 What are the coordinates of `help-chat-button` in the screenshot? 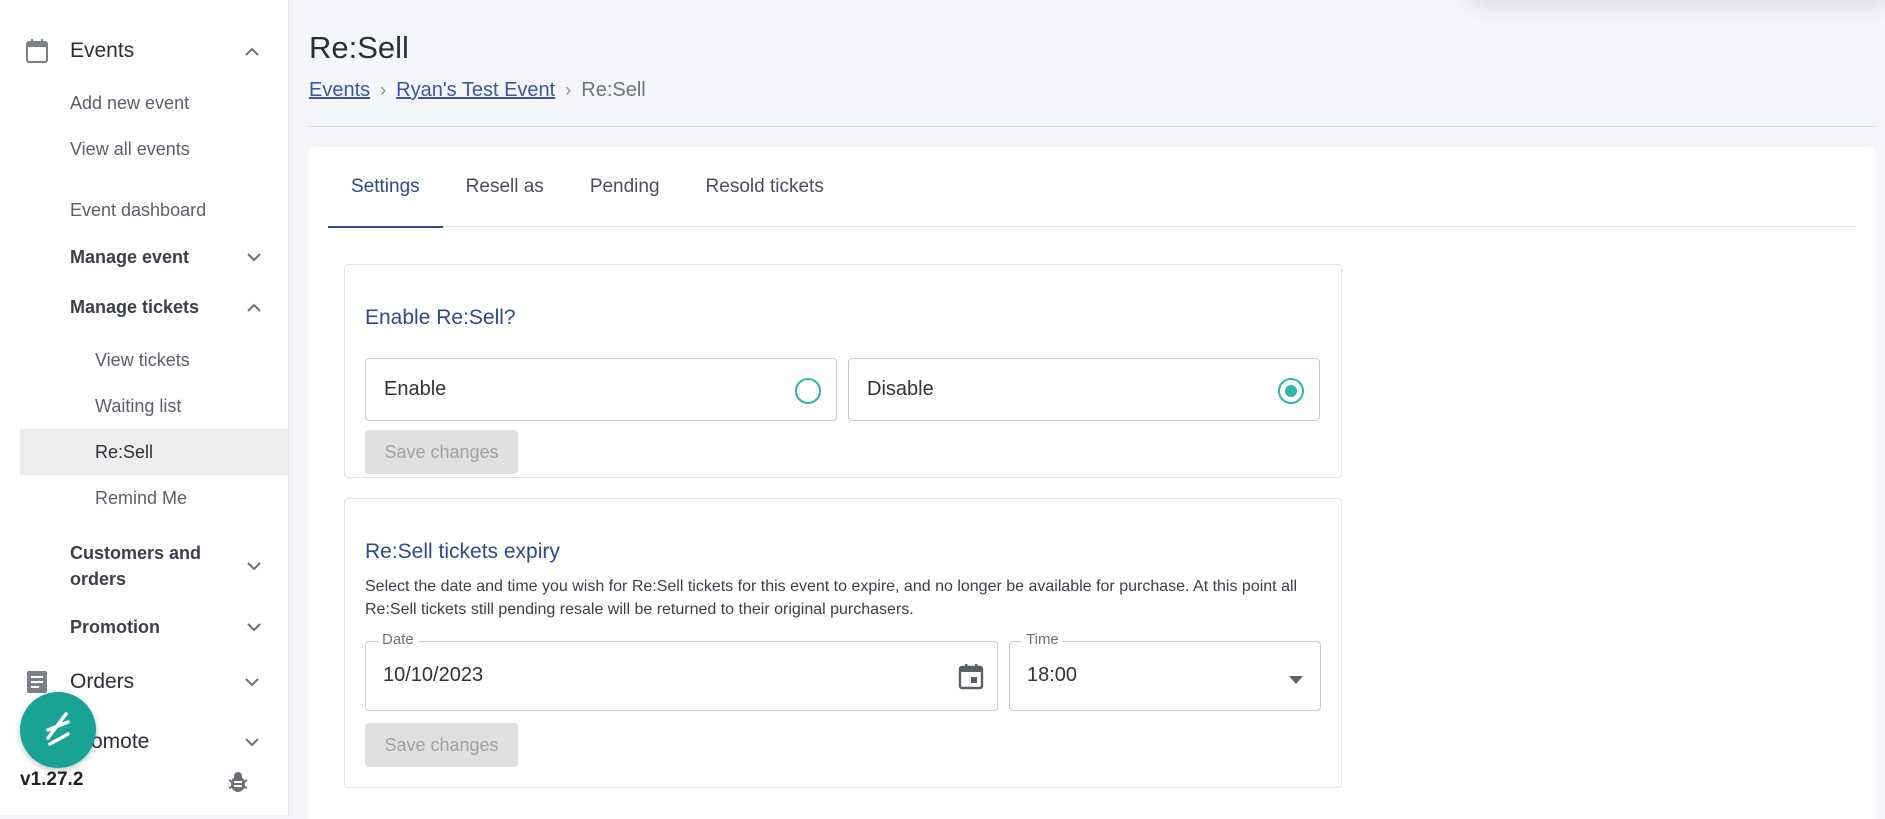 It's located at (58, 730).